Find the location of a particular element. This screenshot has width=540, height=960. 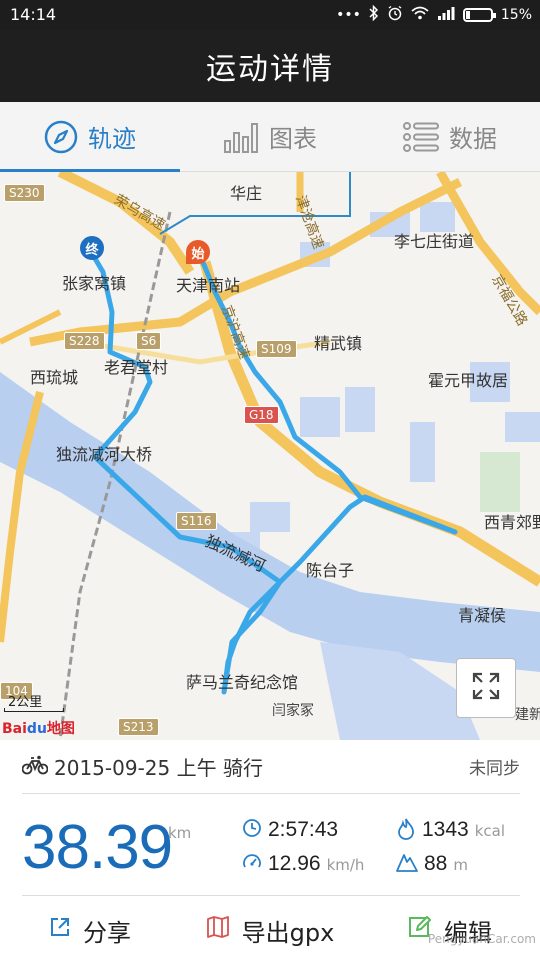

bicycle-icon is located at coordinates (35, 767).